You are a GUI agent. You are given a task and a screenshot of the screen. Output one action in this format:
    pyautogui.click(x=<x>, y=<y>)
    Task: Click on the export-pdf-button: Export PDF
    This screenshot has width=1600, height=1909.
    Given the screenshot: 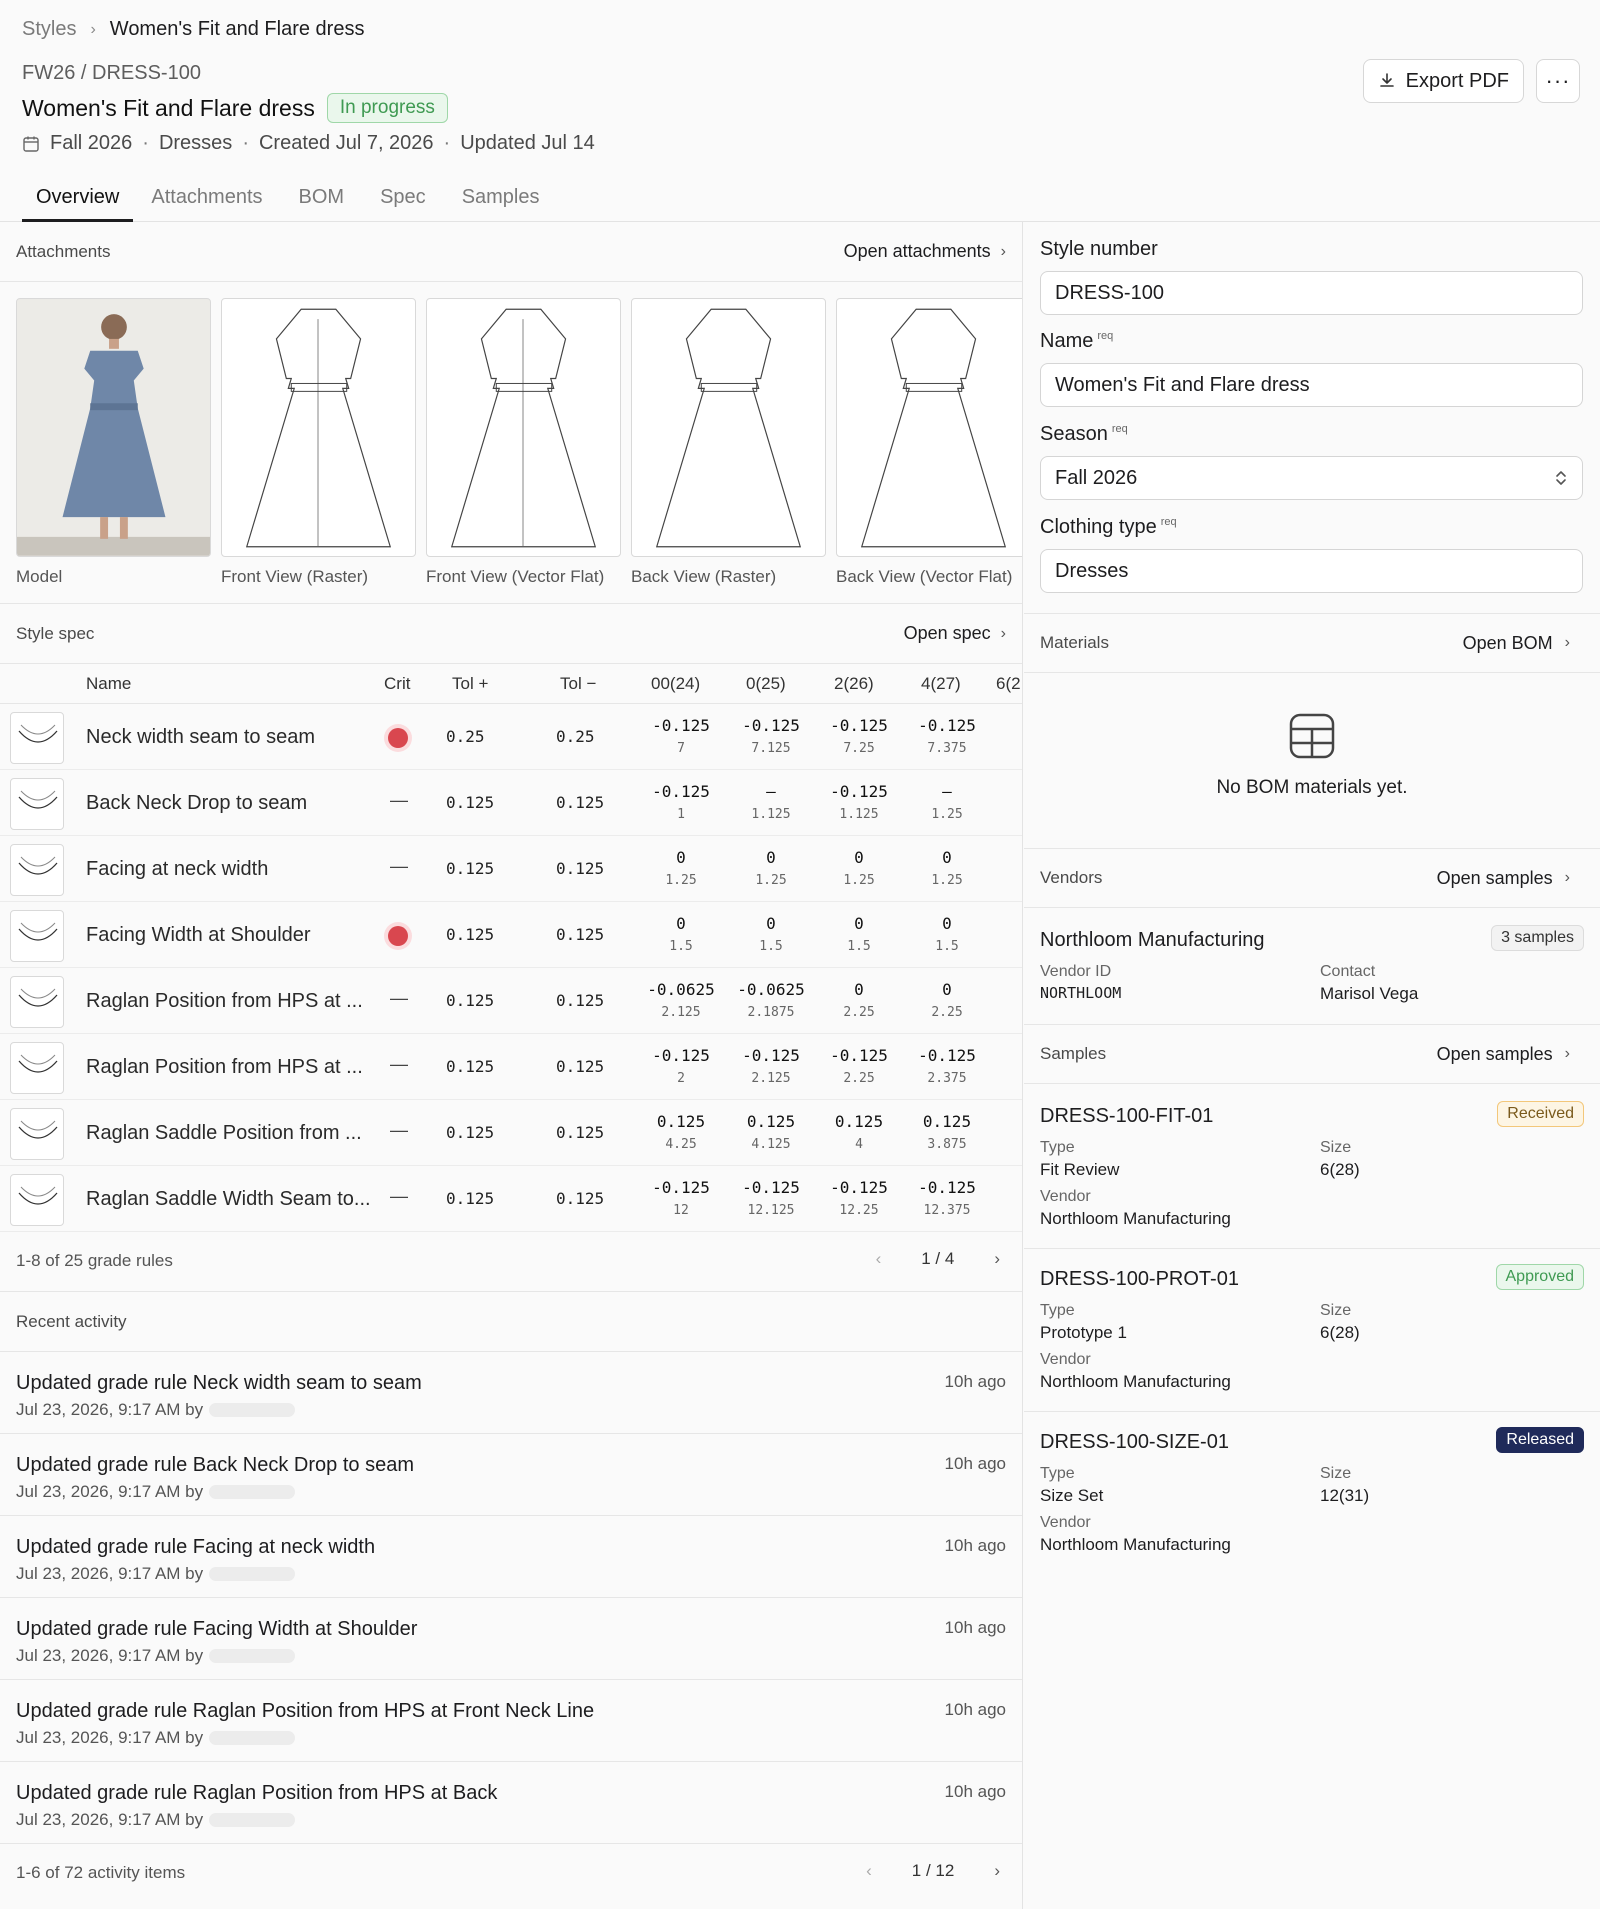 What is the action you would take?
    pyautogui.click(x=1443, y=81)
    